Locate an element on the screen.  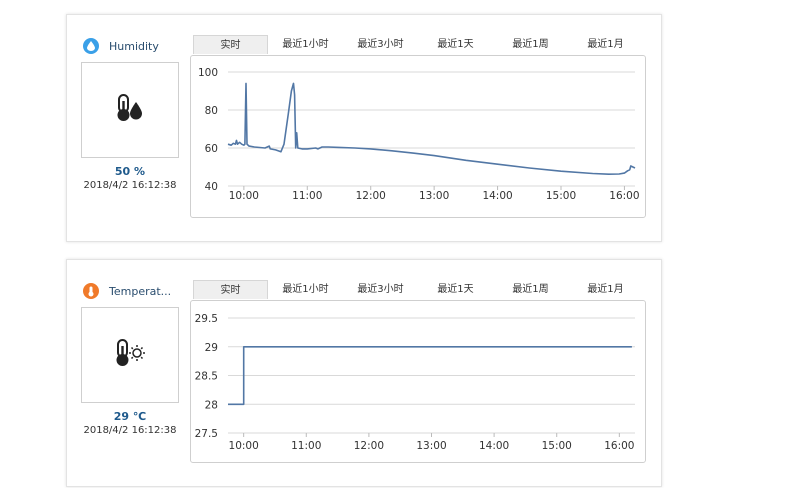
y-tick-label: 29 is located at coordinates (211, 348).